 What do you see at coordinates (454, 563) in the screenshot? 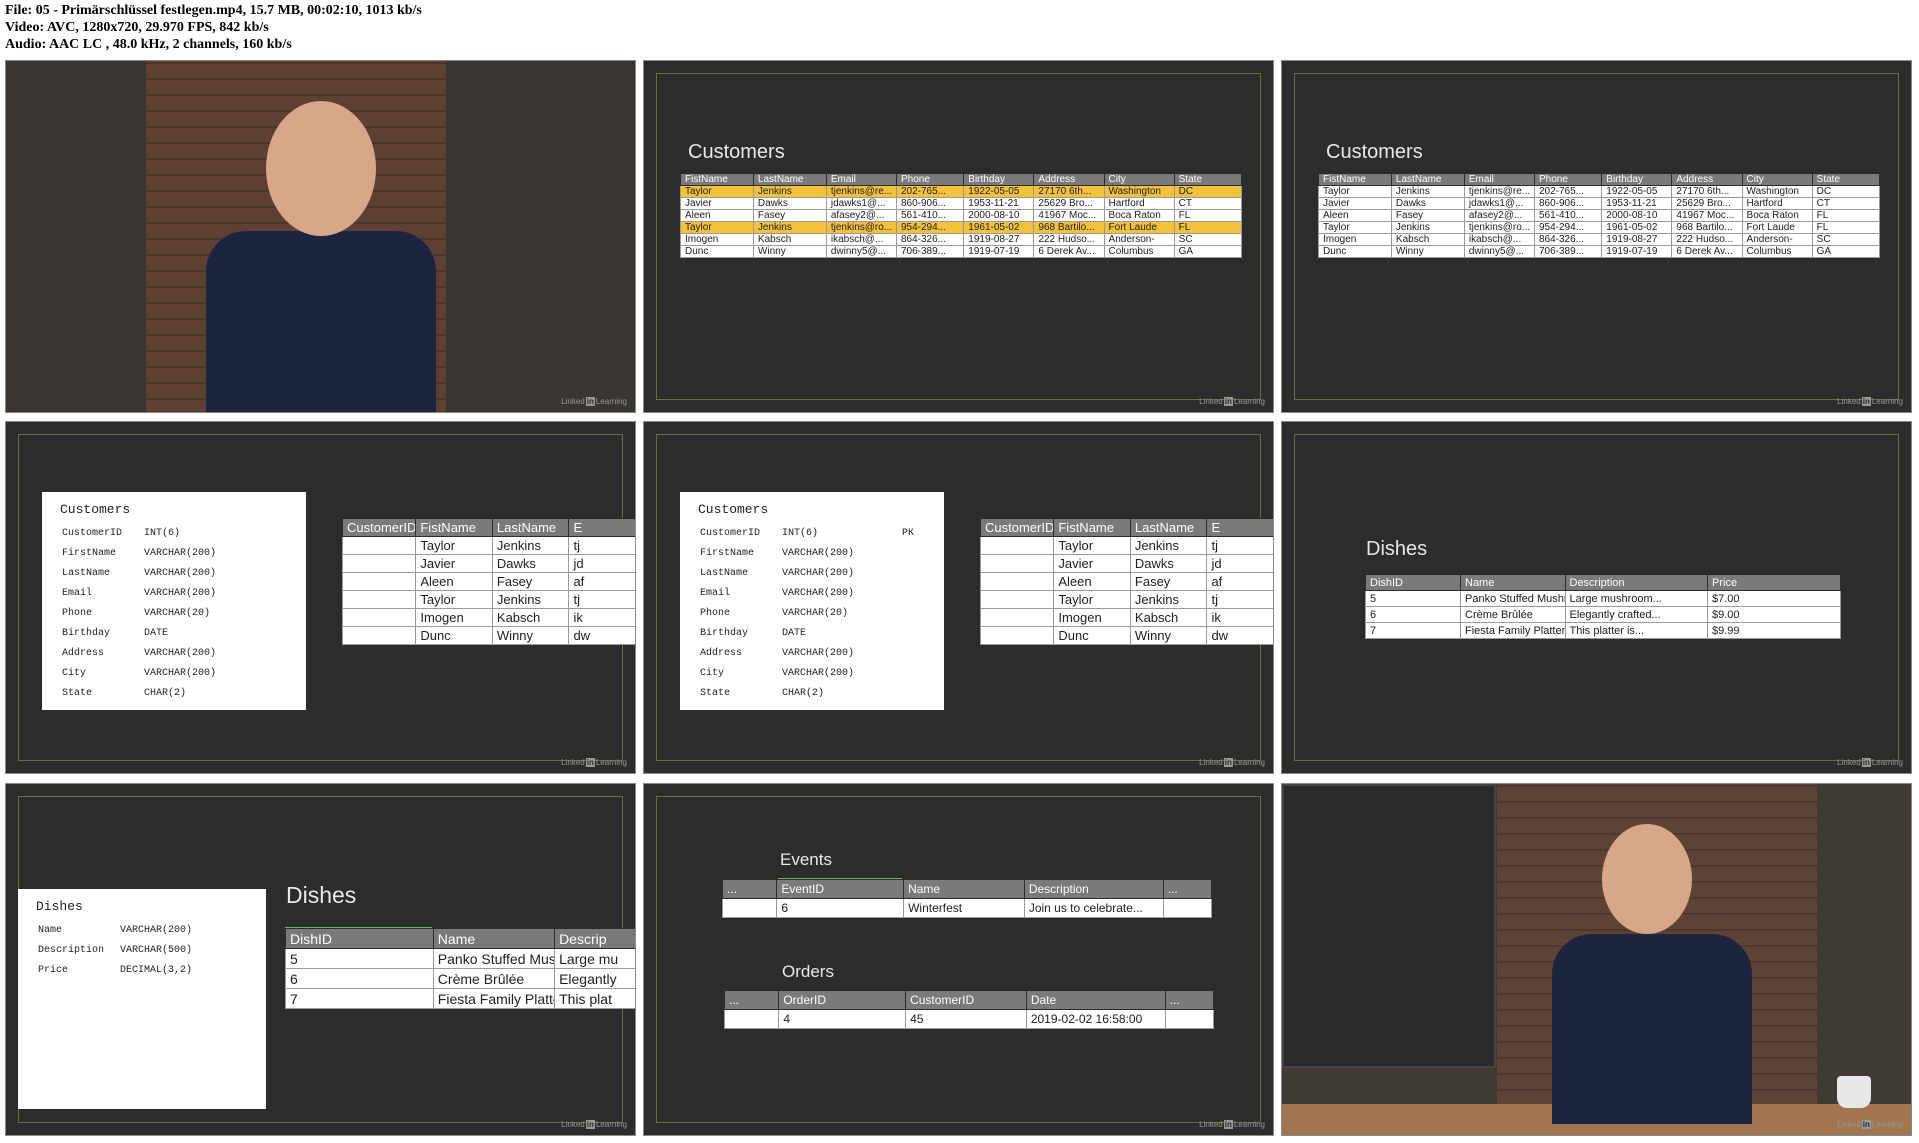
I see `table-cell: Javier` at bounding box center [454, 563].